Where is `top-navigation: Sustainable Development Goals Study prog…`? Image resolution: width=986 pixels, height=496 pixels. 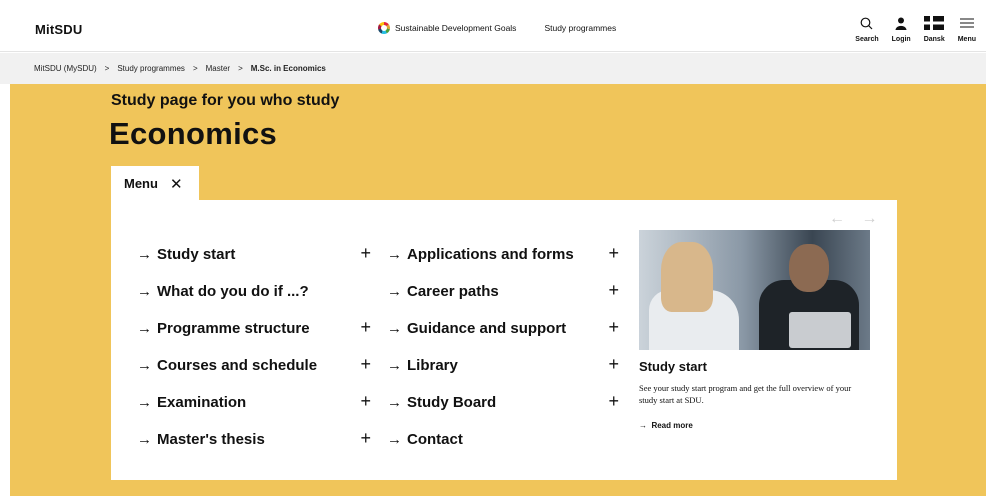
top-navigation: Sustainable Development Goals Study prog… is located at coordinates (497, 28).